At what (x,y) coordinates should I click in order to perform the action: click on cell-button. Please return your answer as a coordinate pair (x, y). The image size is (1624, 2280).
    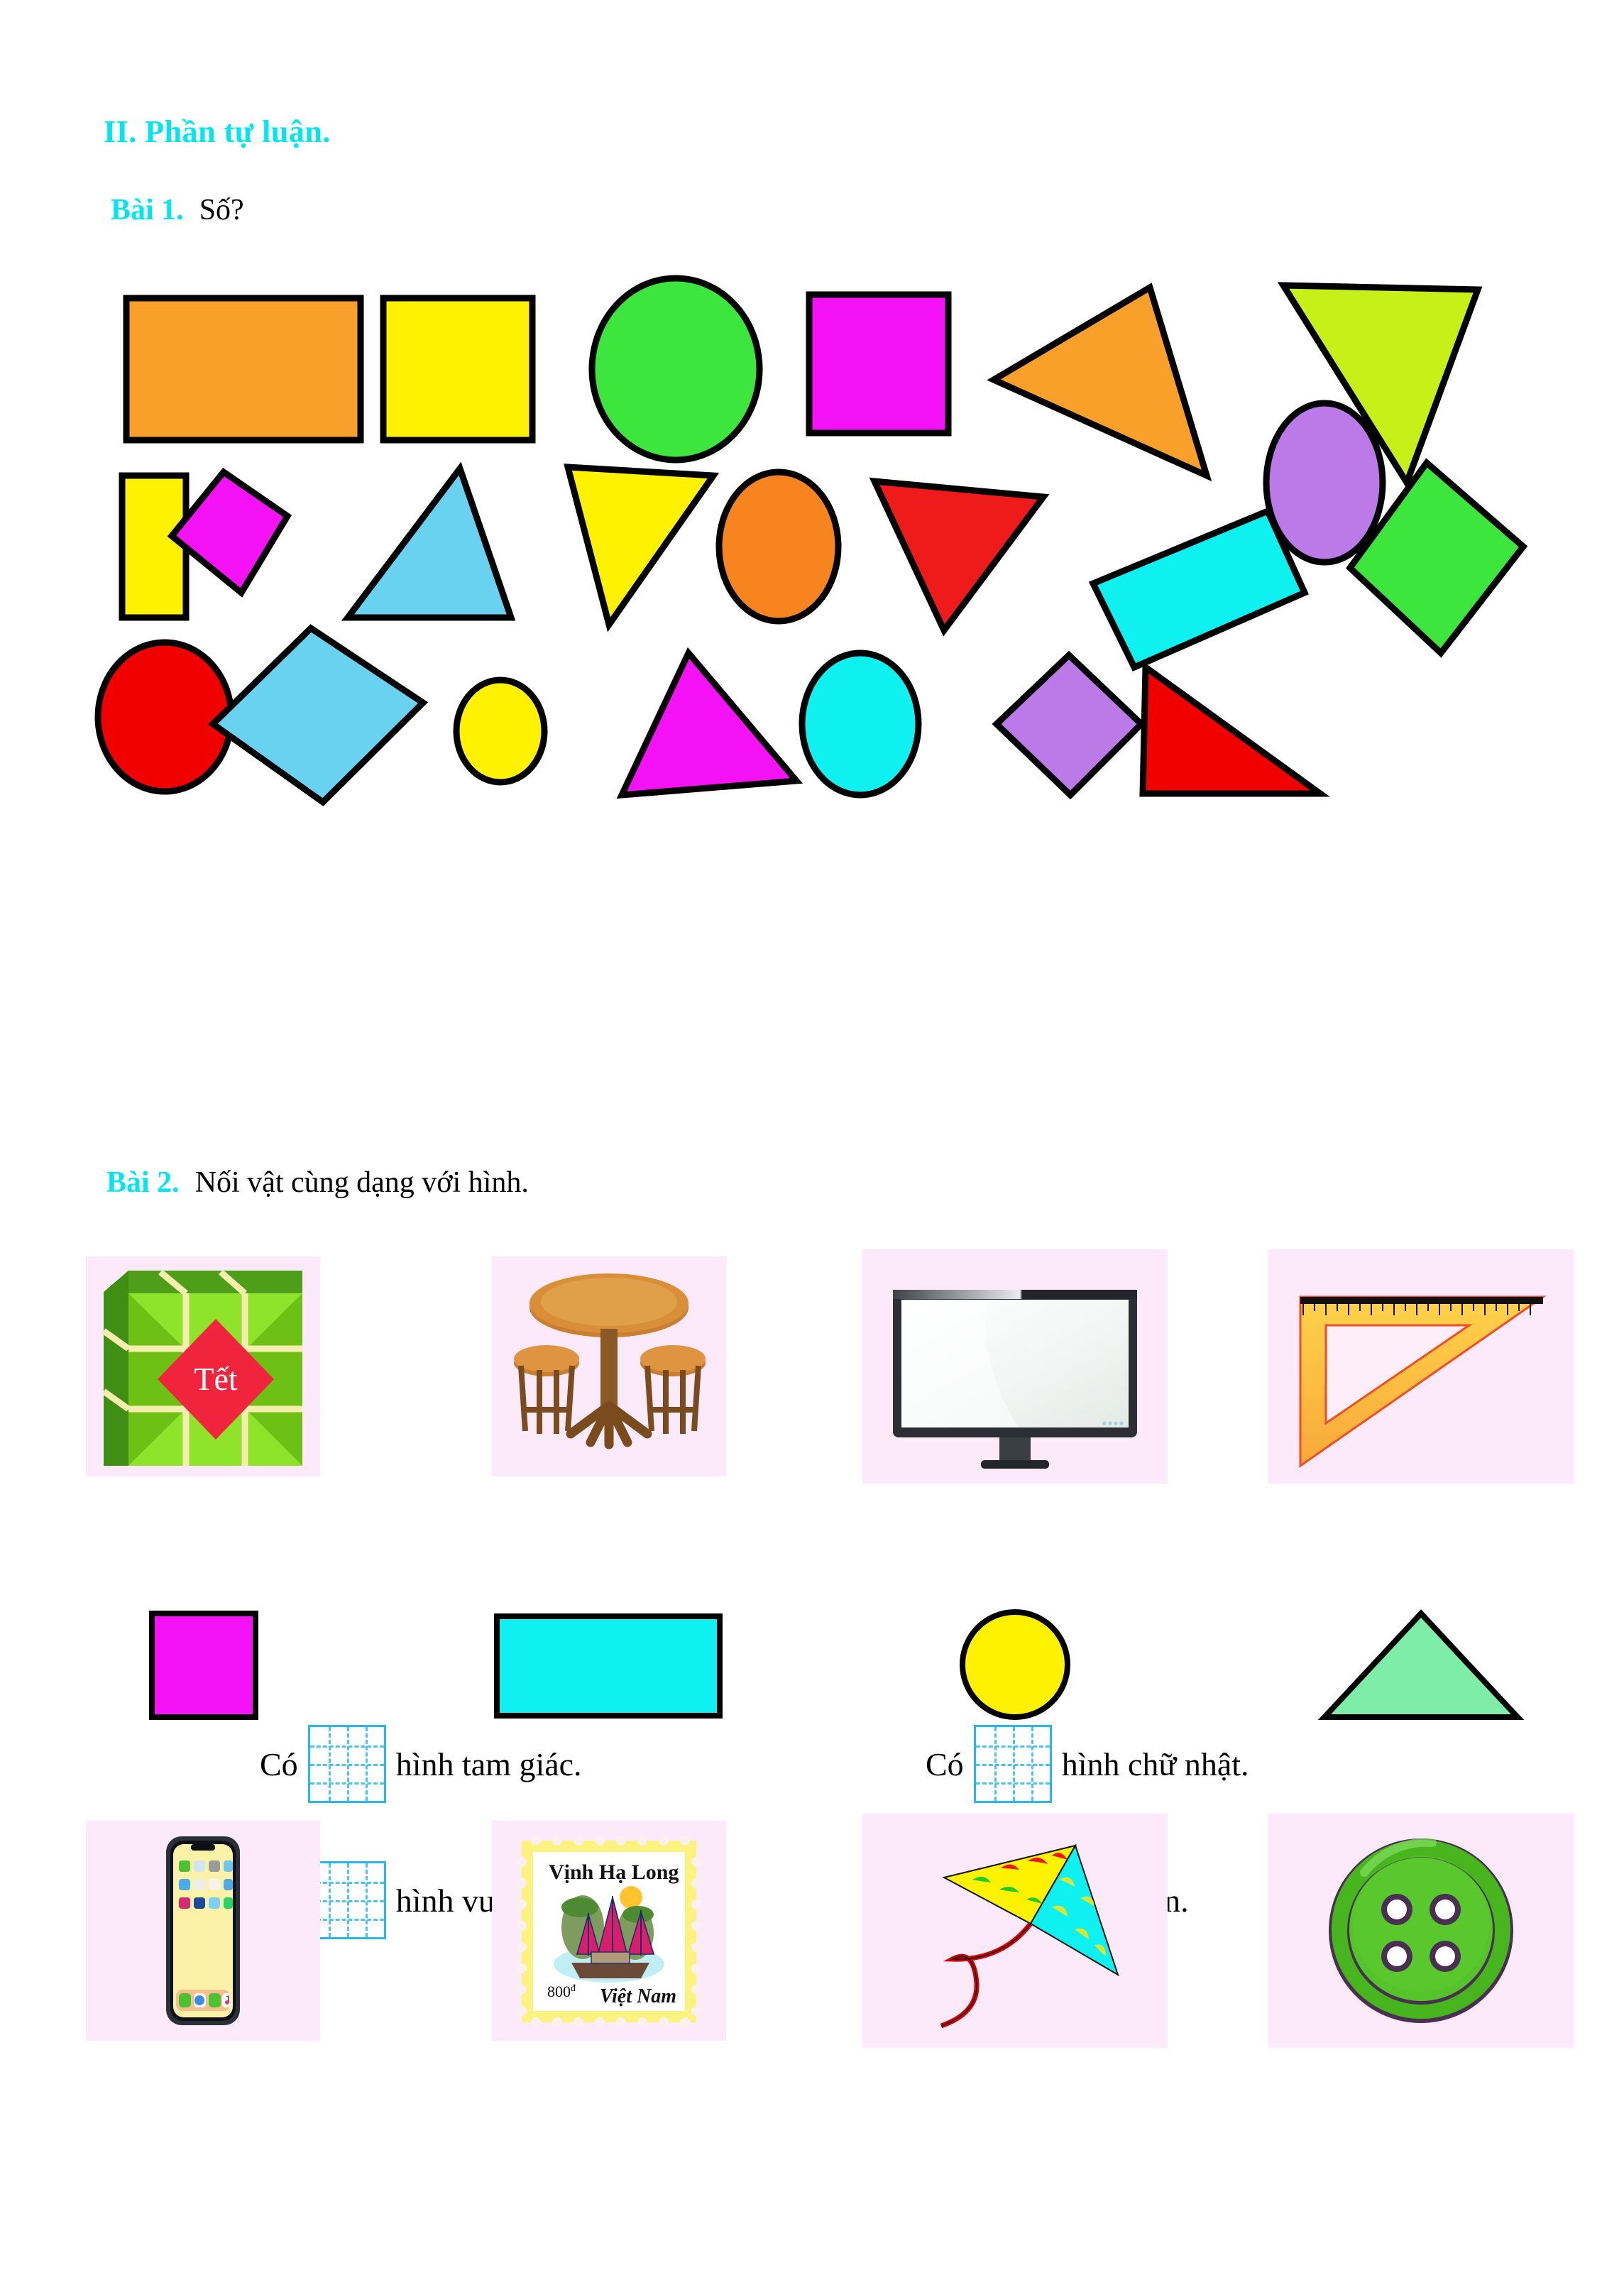
    Looking at the image, I should click on (1421, 1930).